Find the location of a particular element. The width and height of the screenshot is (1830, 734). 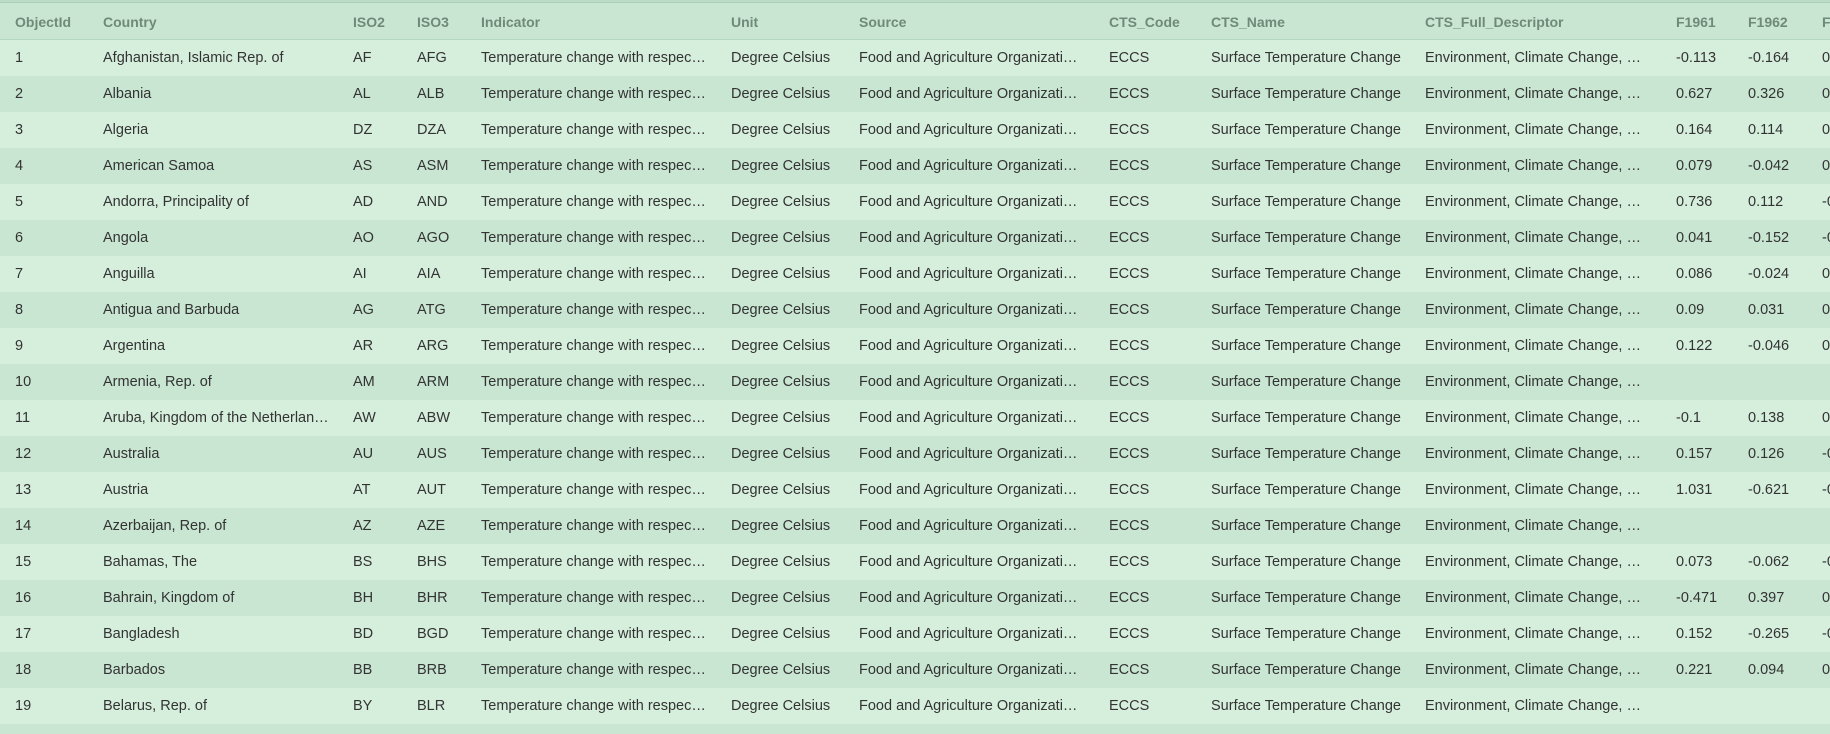

column-header-indicator: Indicator is located at coordinates (603, 21).